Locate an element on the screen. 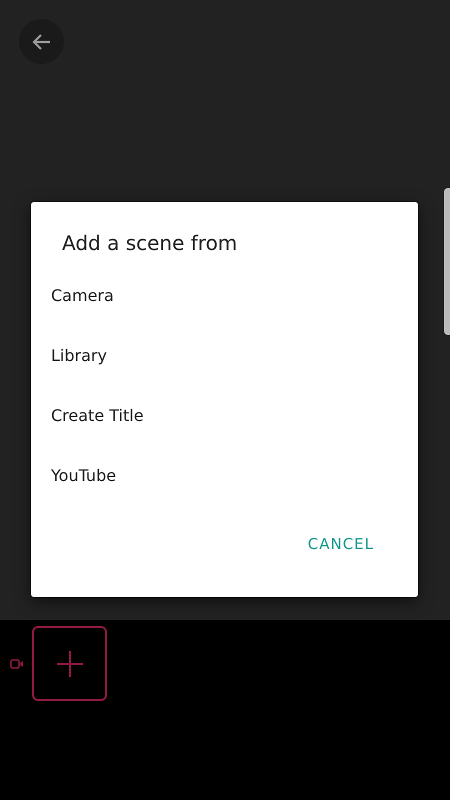 Image resolution: width=450 pixels, height=800 pixels. video-camera-icon is located at coordinates (17, 664).